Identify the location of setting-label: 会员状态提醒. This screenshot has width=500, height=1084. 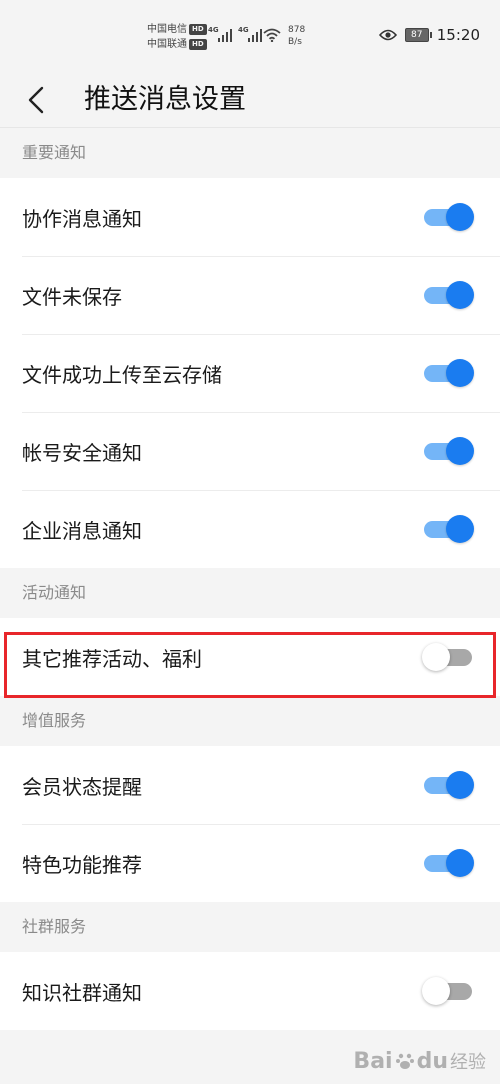
(82, 786).